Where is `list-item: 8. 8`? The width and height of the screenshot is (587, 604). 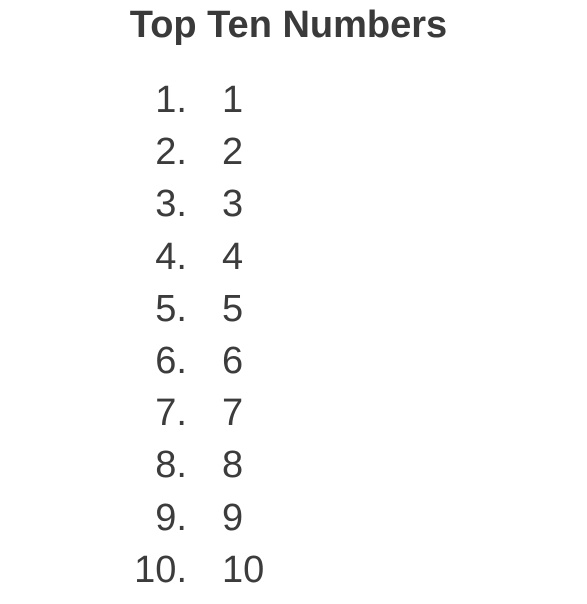 list-item: 8. 8 is located at coordinates (293, 465).